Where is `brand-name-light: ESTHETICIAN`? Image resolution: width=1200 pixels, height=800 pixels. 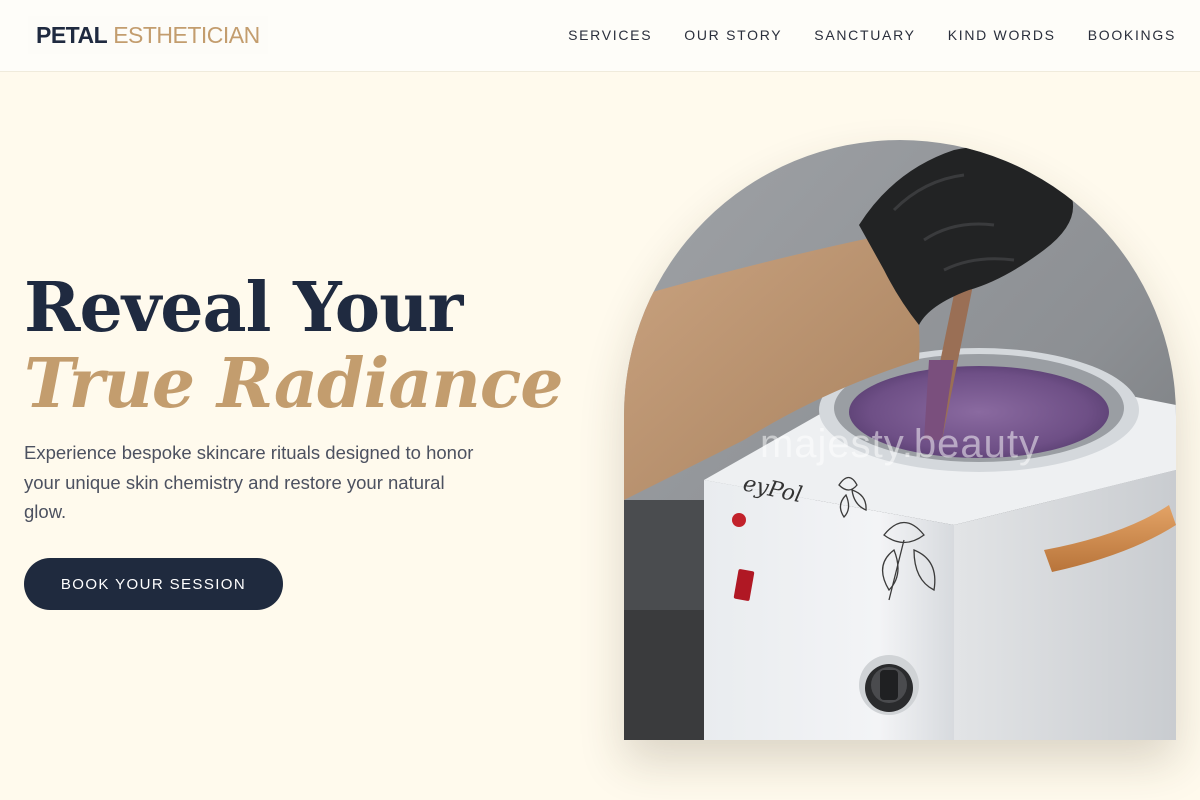
brand-name-light: ESTHETICIAN is located at coordinates (186, 34).